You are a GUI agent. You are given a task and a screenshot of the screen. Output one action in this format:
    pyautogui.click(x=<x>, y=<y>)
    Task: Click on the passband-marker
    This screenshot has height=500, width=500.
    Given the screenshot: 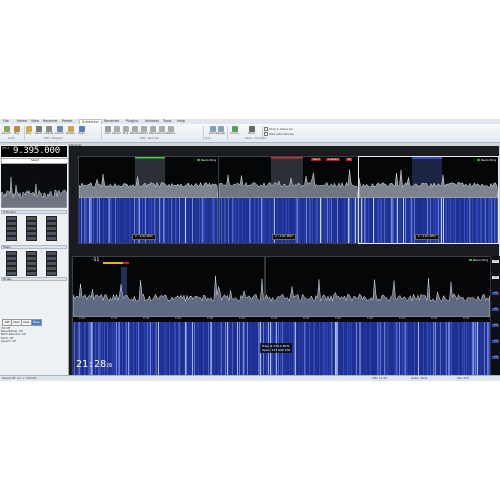 What is the action you would take?
    pyautogui.click(x=150, y=158)
    